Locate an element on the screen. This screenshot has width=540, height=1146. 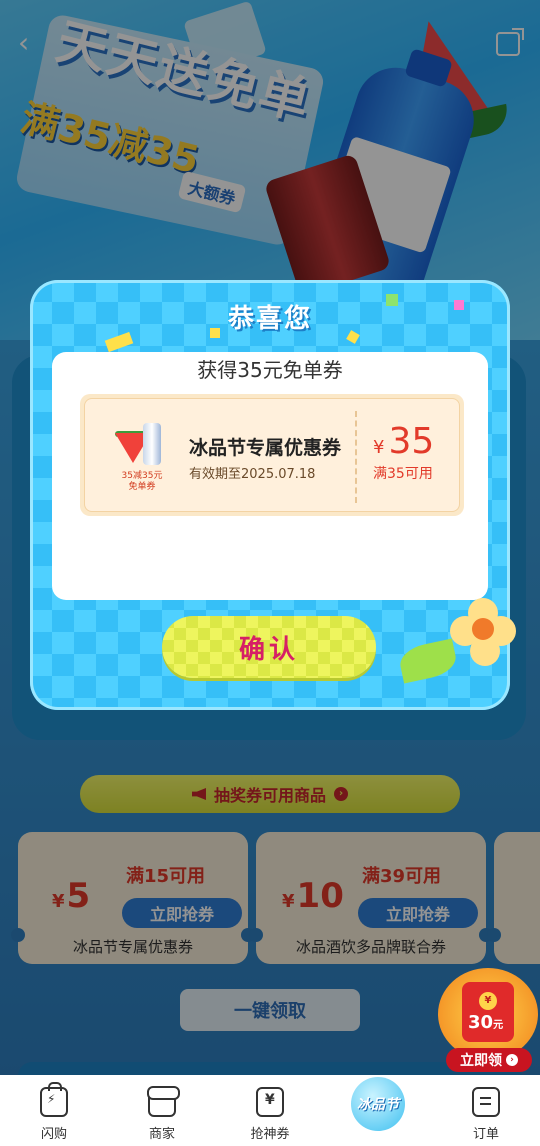
coupon-condition: 满35可用 is located at coordinates (403, 474).